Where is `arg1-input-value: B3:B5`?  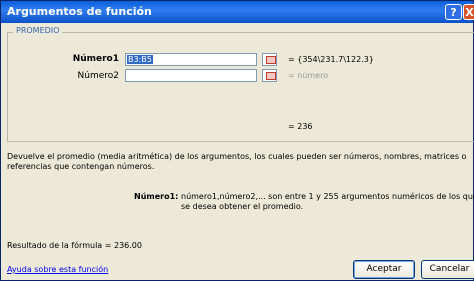 arg1-input-value: B3:B5 is located at coordinates (140, 59).